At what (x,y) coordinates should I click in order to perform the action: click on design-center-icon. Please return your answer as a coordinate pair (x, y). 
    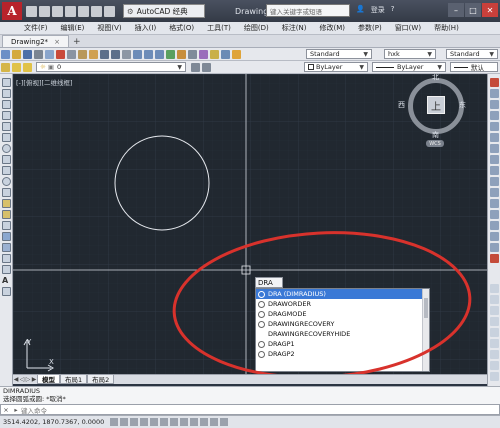
    Looking at the image, I should click on (181, 54).